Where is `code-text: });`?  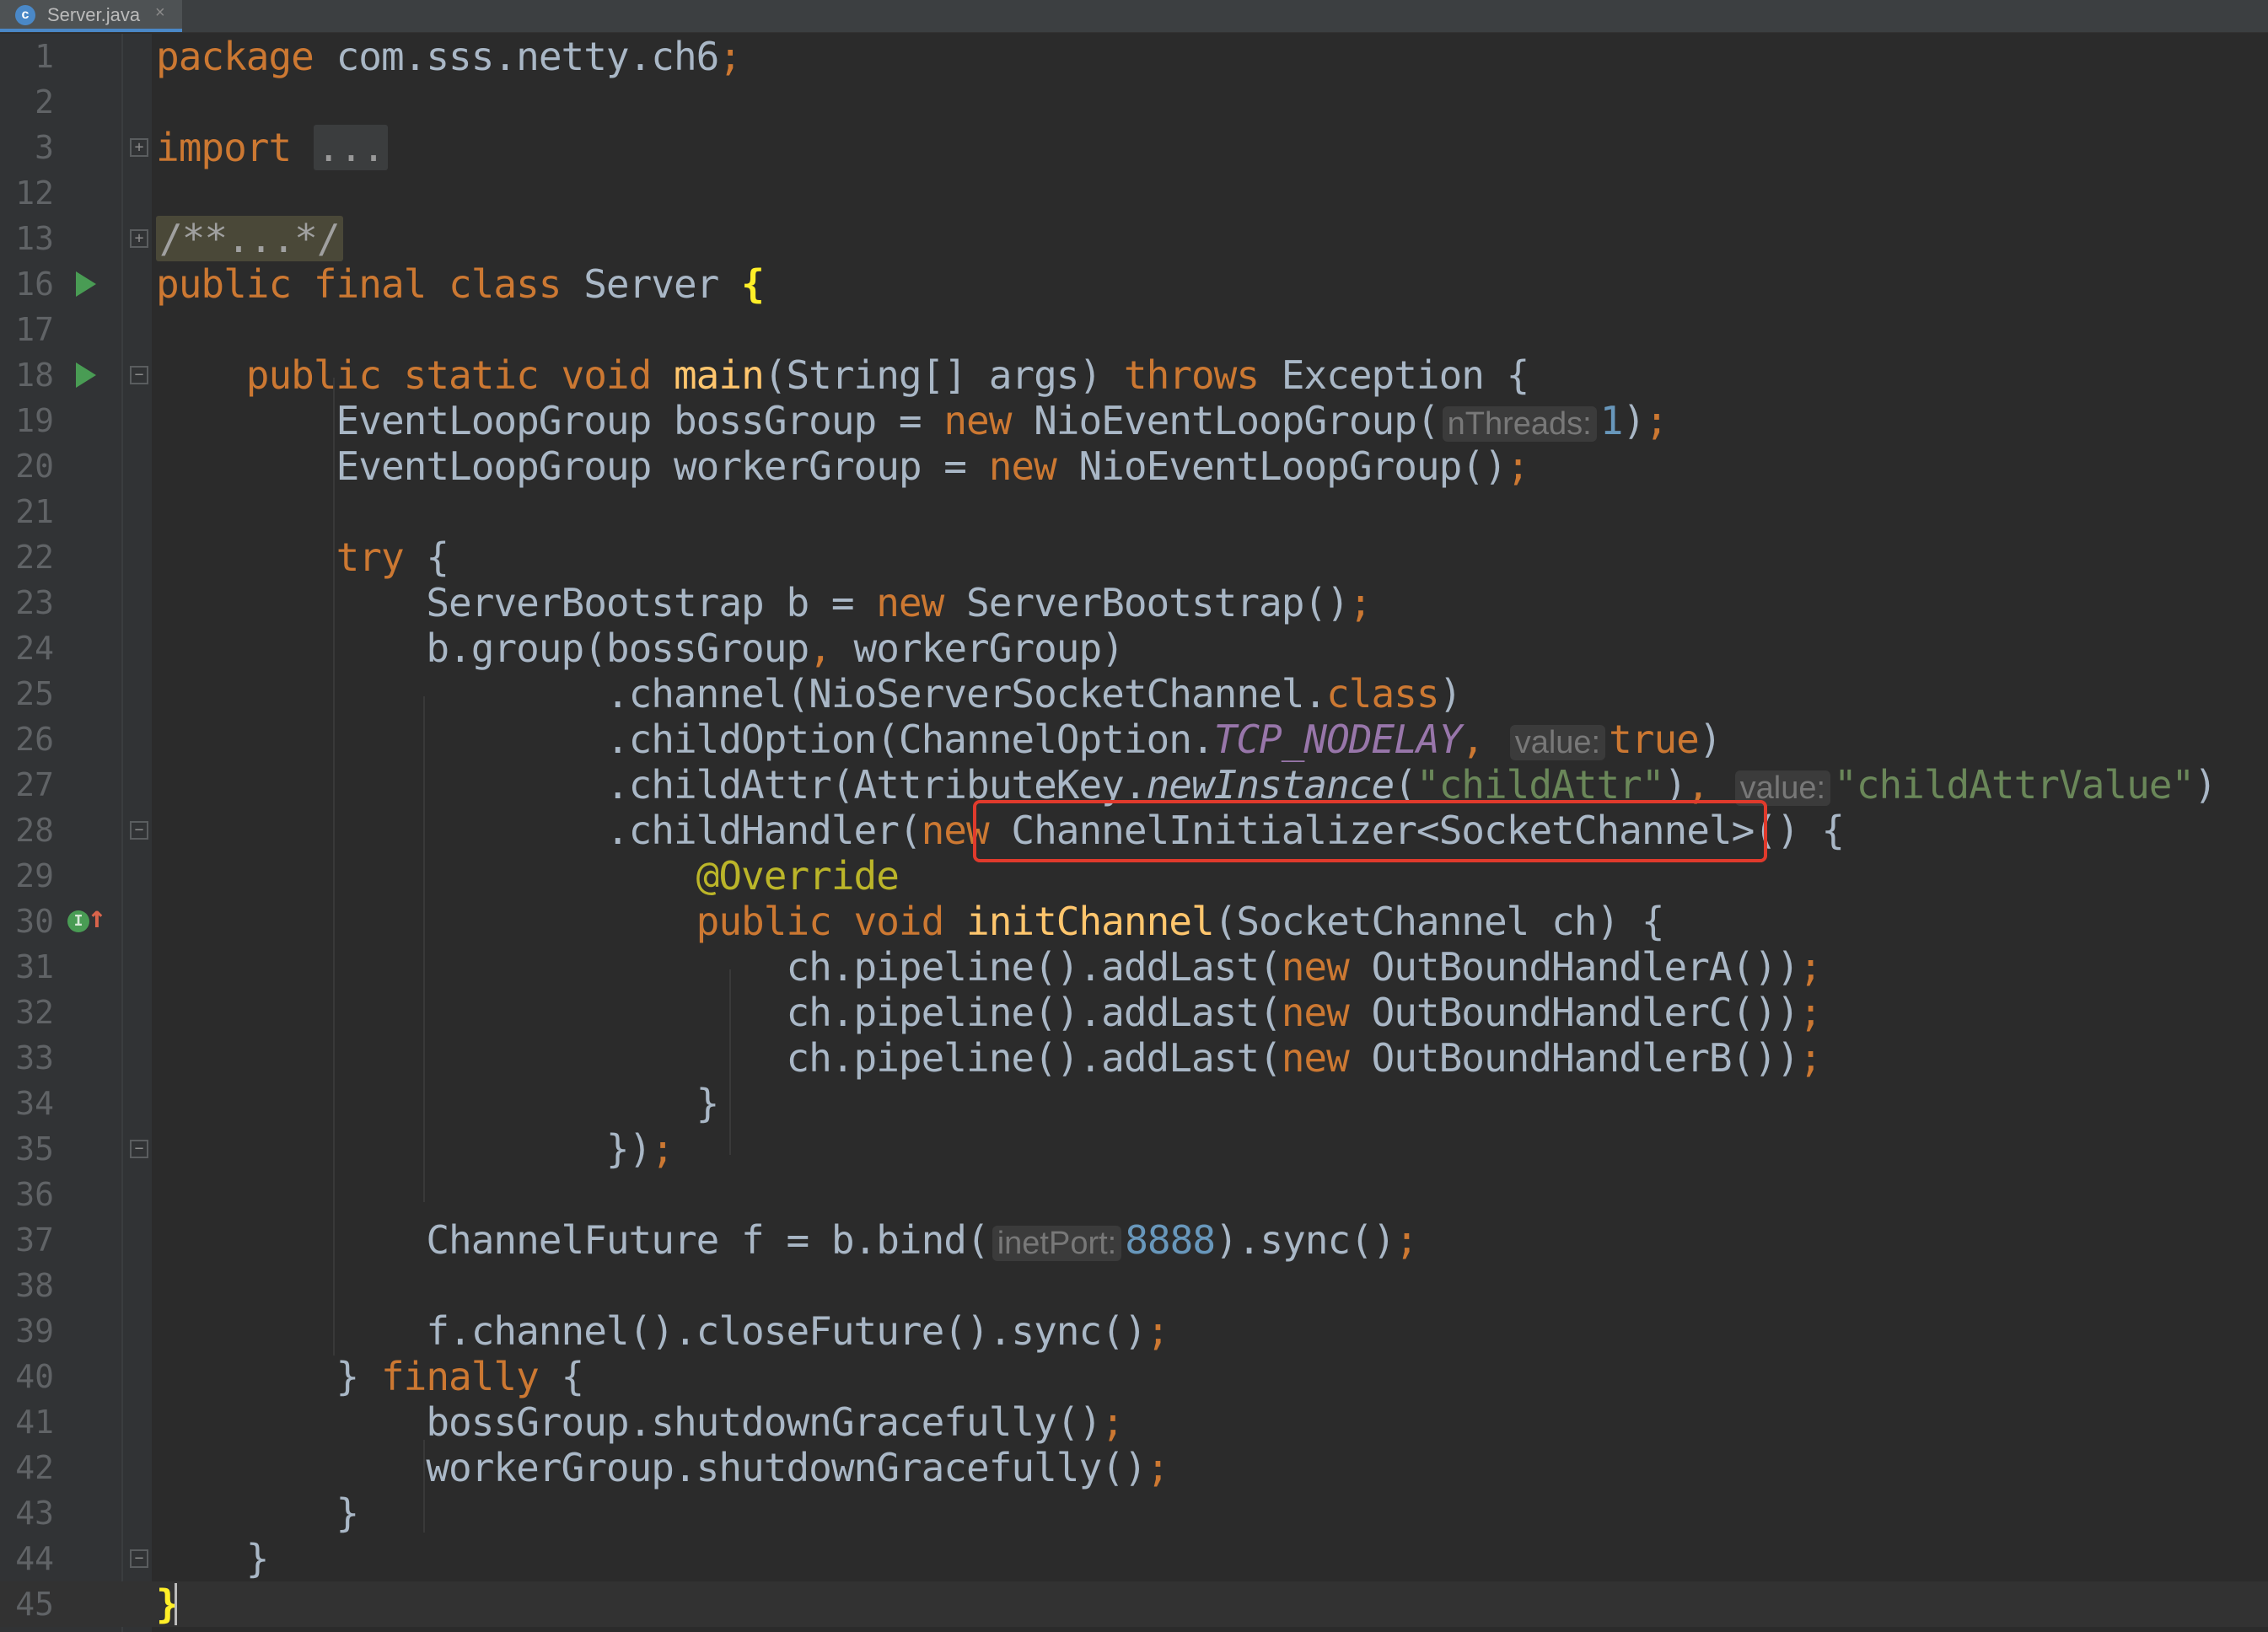 code-text: }); is located at coordinates (415, 1149).